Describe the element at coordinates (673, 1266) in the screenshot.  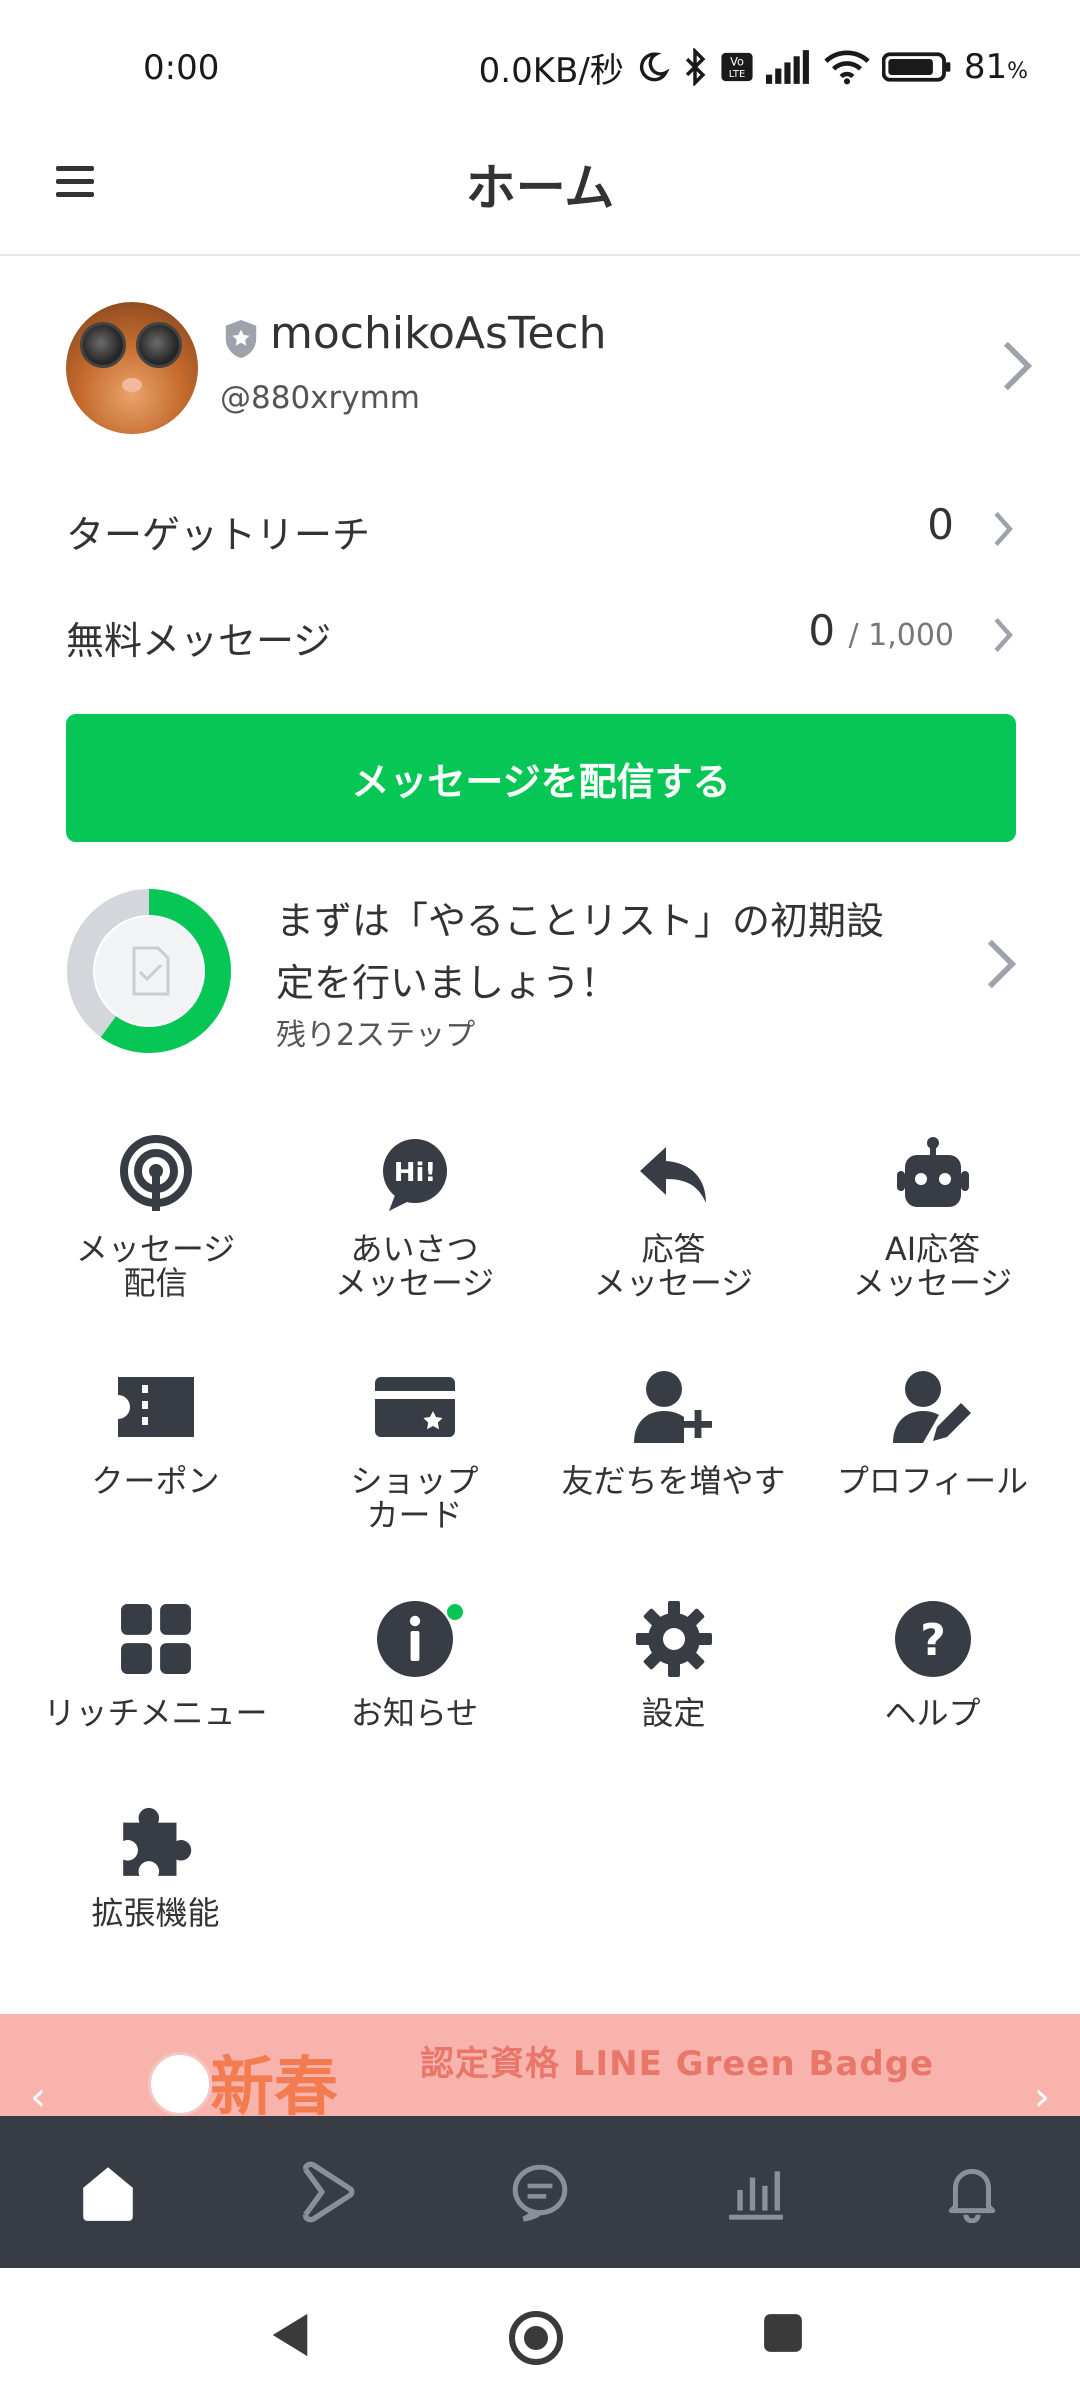
I see `tile-label: 応答 メッセージ` at that location.